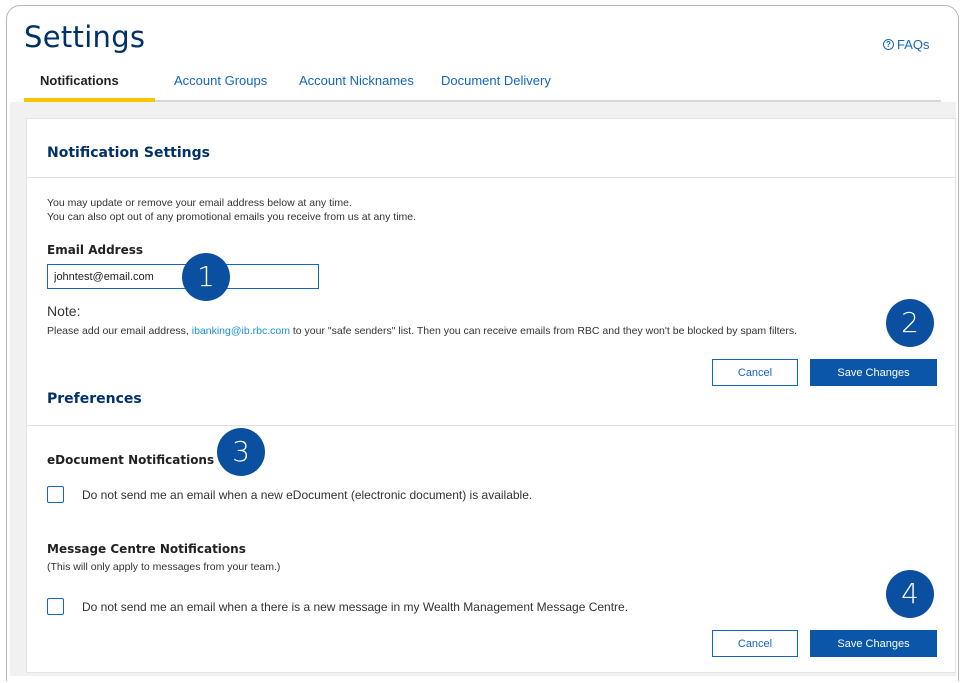 Image resolution: width=965 pixels, height=683 pixels. What do you see at coordinates (496, 80) in the screenshot?
I see `tab-document-delivery: Document Delivery` at bounding box center [496, 80].